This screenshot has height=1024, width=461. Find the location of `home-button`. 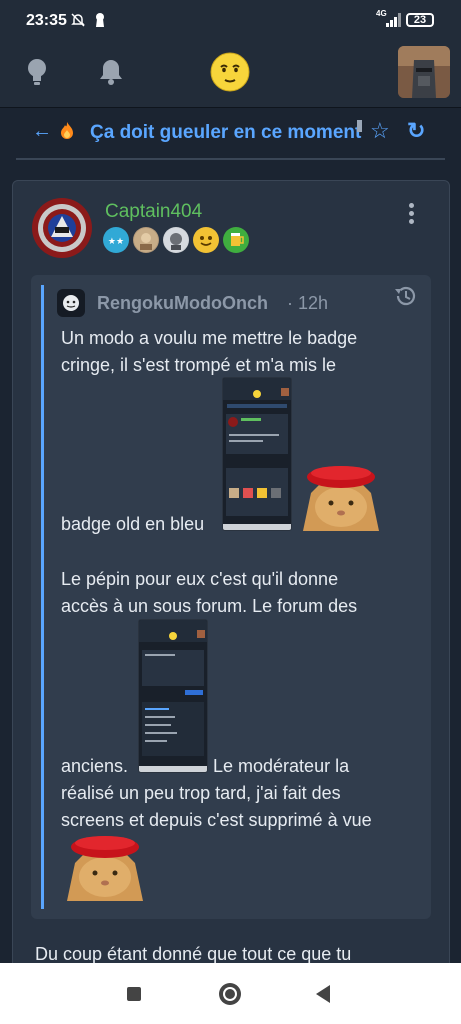

home-button is located at coordinates (230, 994).